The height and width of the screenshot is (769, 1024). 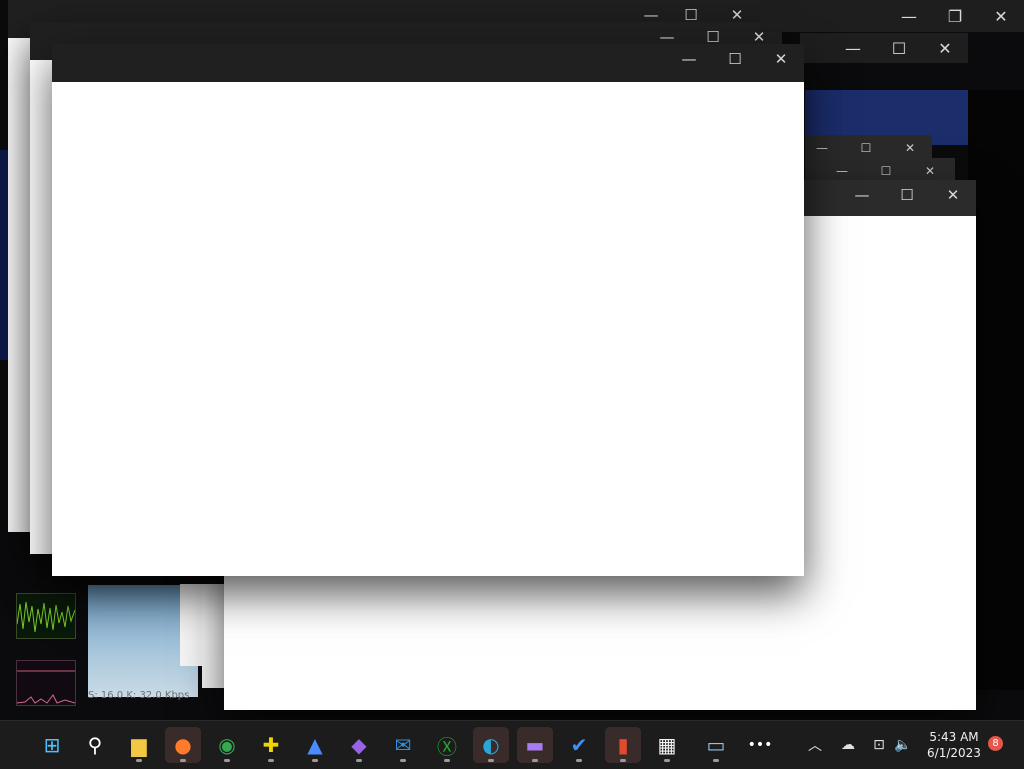 I want to click on mail-icon: ✉, so click(x=403, y=745).